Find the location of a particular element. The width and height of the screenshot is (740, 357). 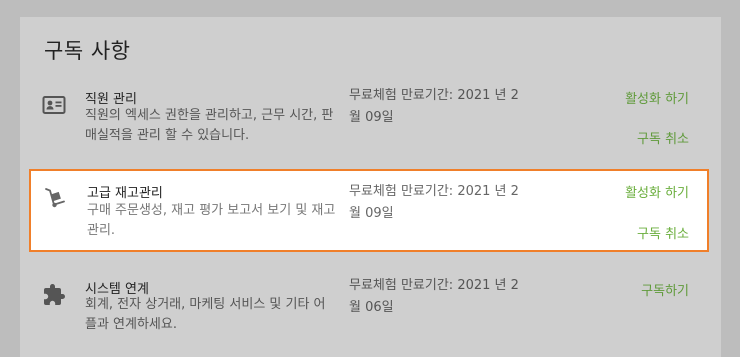

subscription-name: 고급 재고관리 is located at coordinates (125, 193).